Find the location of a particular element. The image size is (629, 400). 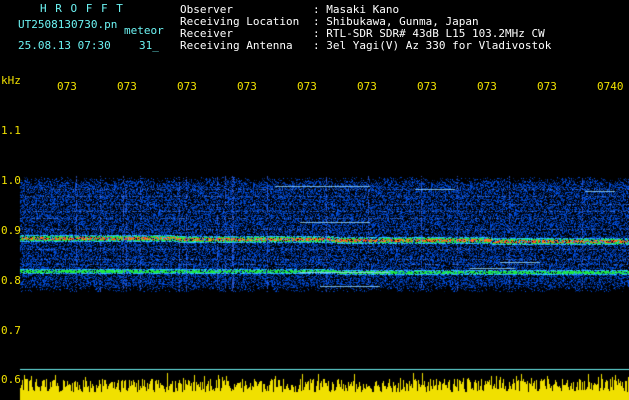

frequency-unit-label: kHz is located at coordinates (11, 80).